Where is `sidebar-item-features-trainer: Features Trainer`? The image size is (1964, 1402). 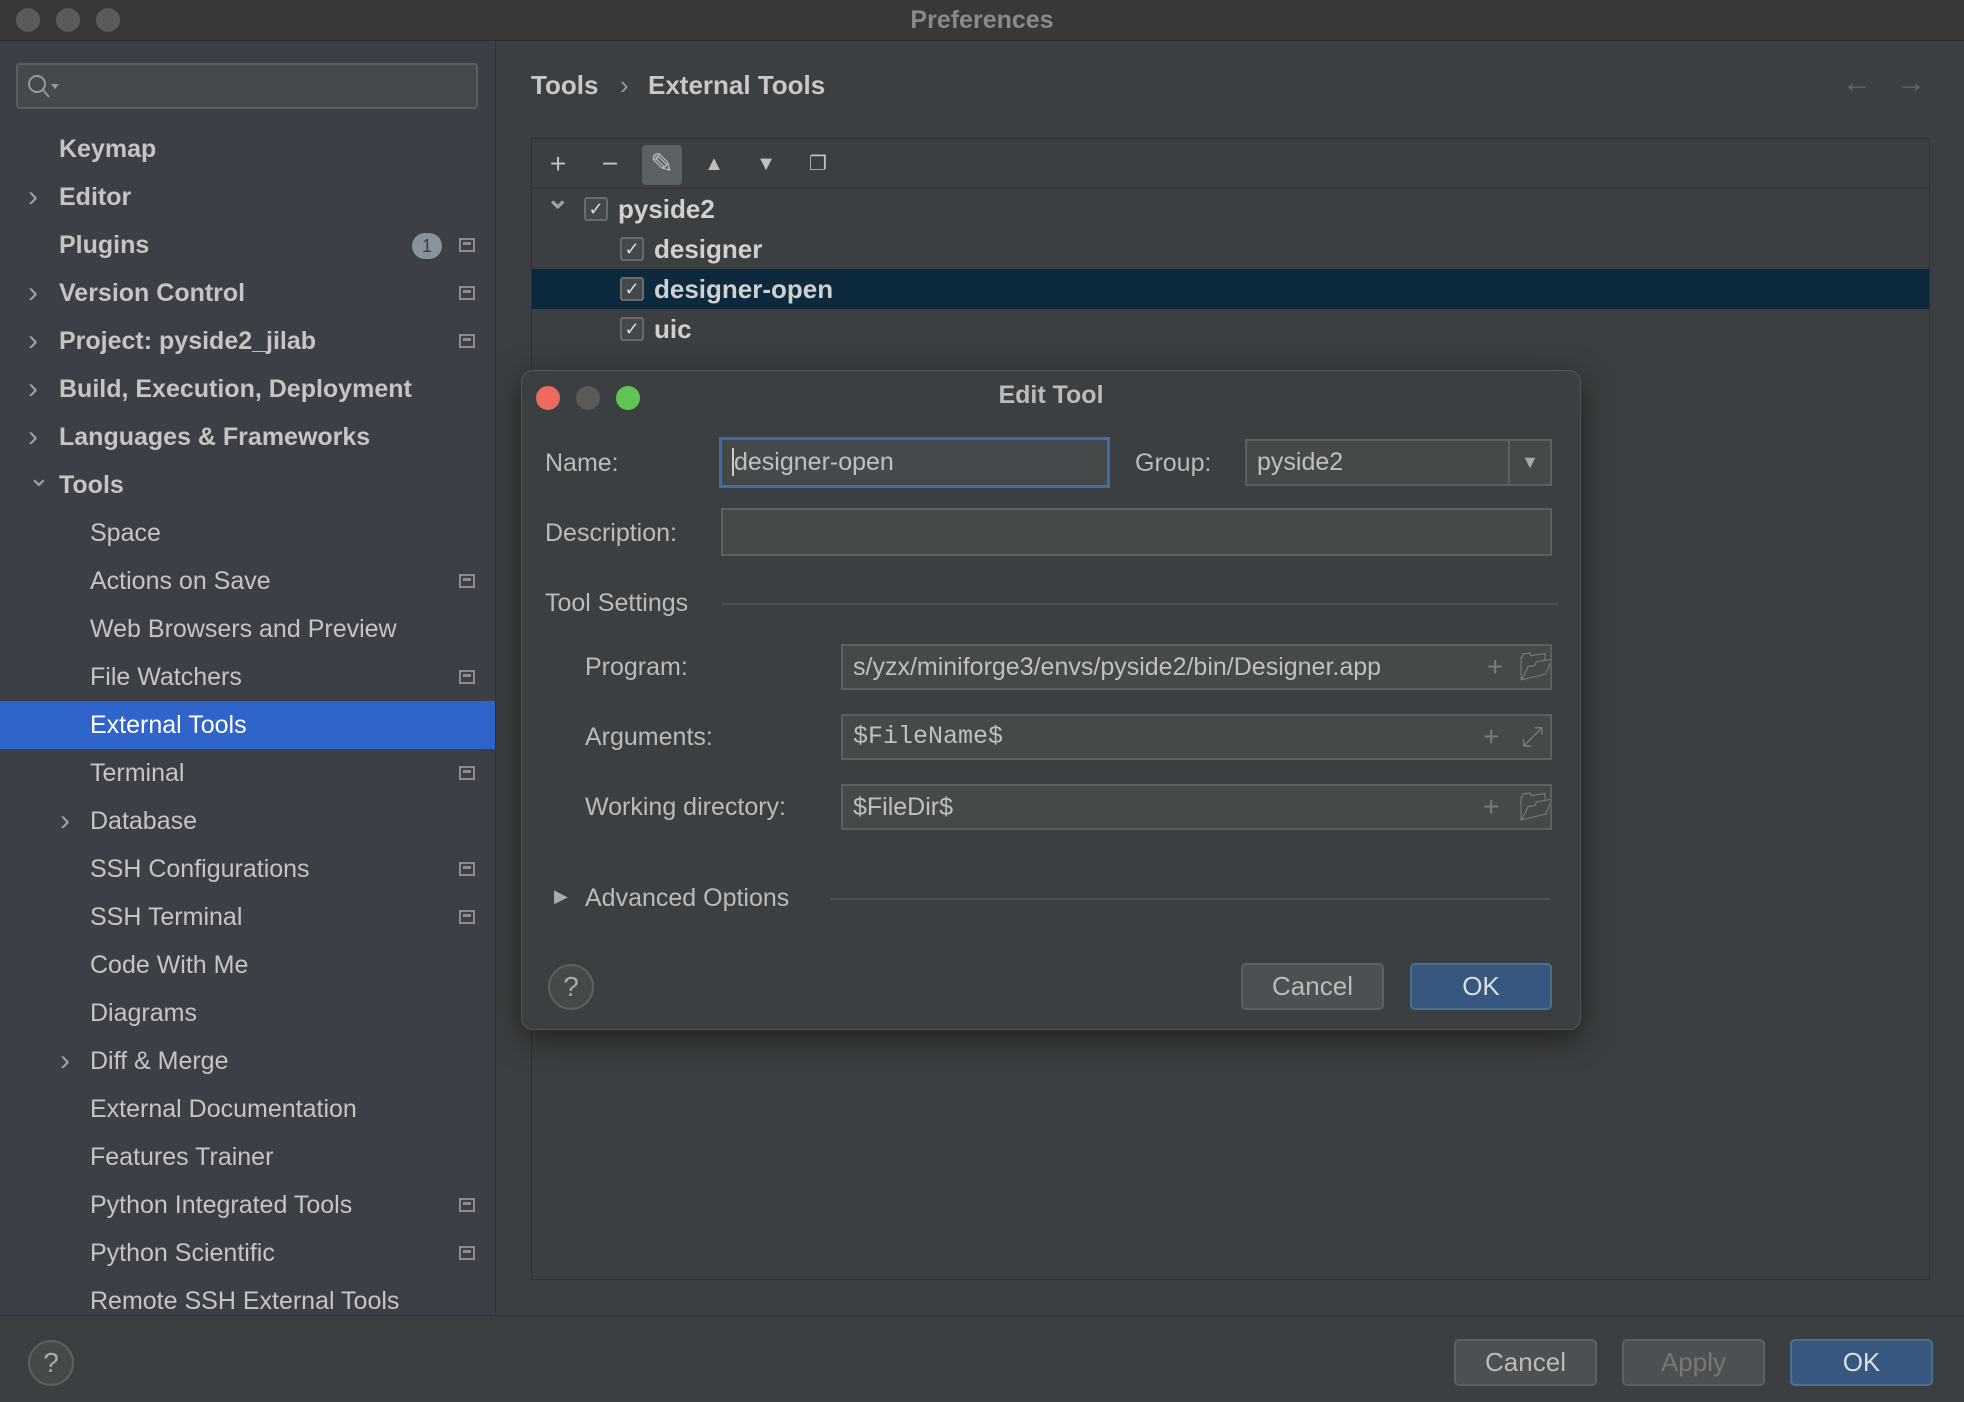 sidebar-item-features-trainer: Features Trainer is located at coordinates (247, 1157).